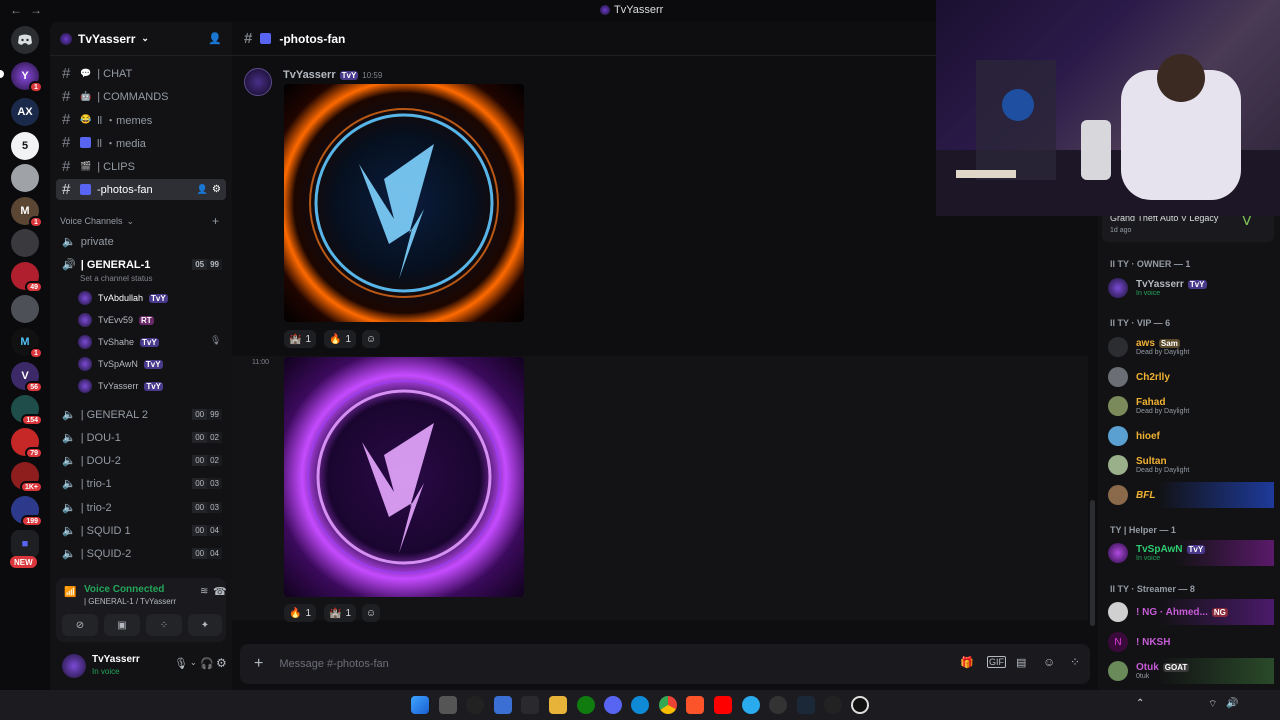 This screenshot has width=1280, height=720. Describe the element at coordinates (586, 705) in the screenshot. I see `xbox-icon` at that location.